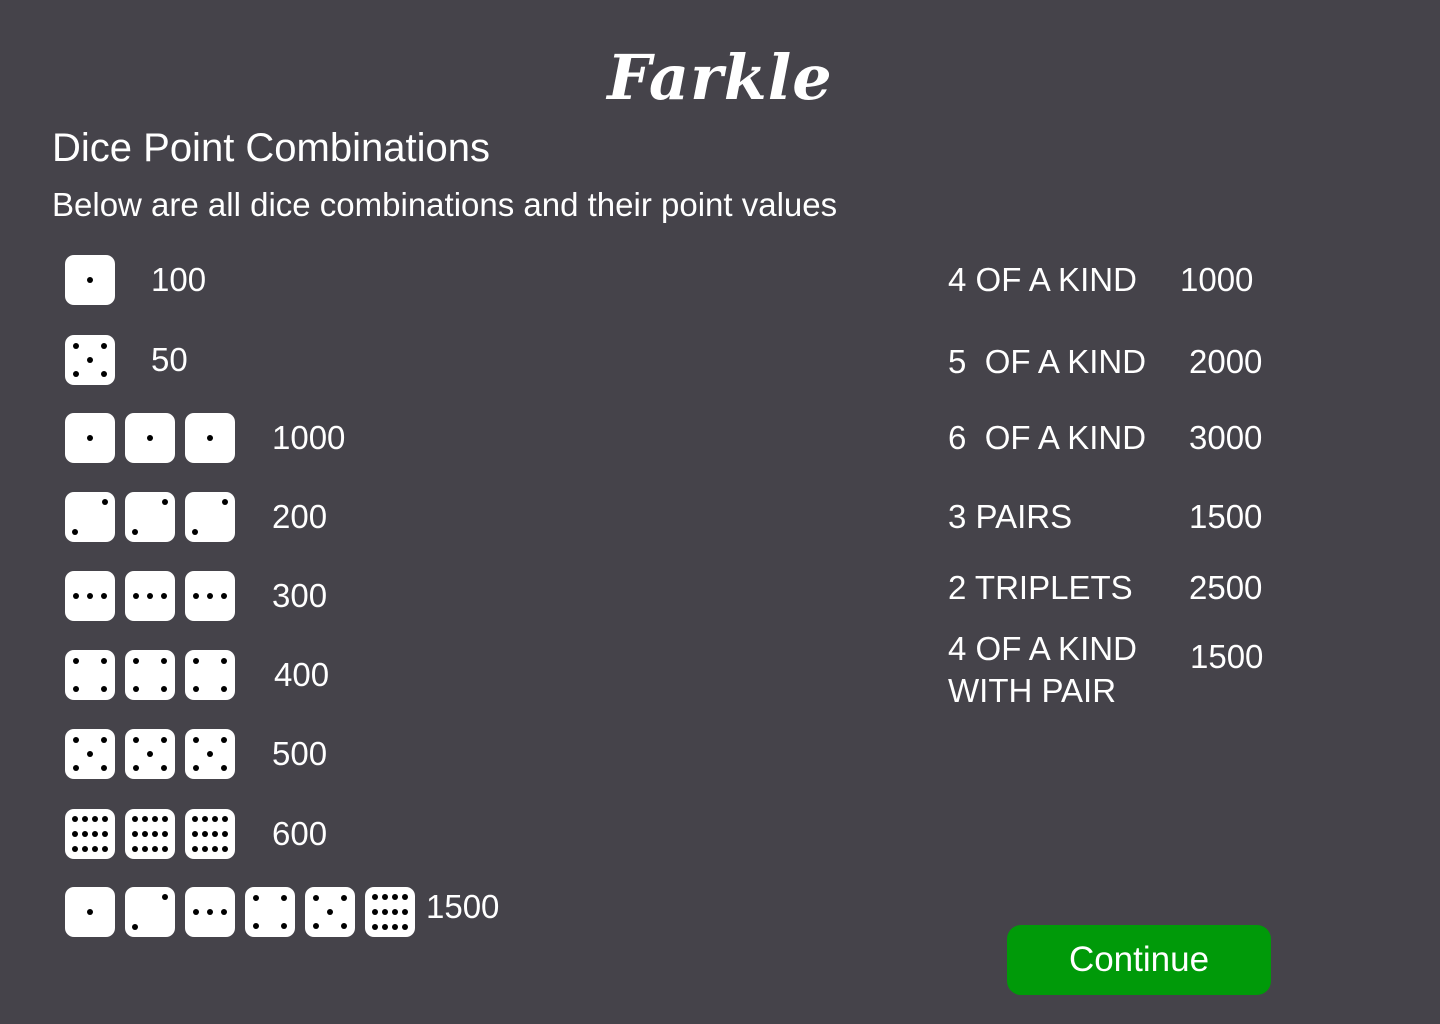 The image size is (1440, 1024). I want to click on combo-label-four-of-a-kind-with-pair: 4 OF A KIND WITH PAIR, so click(1042, 669).